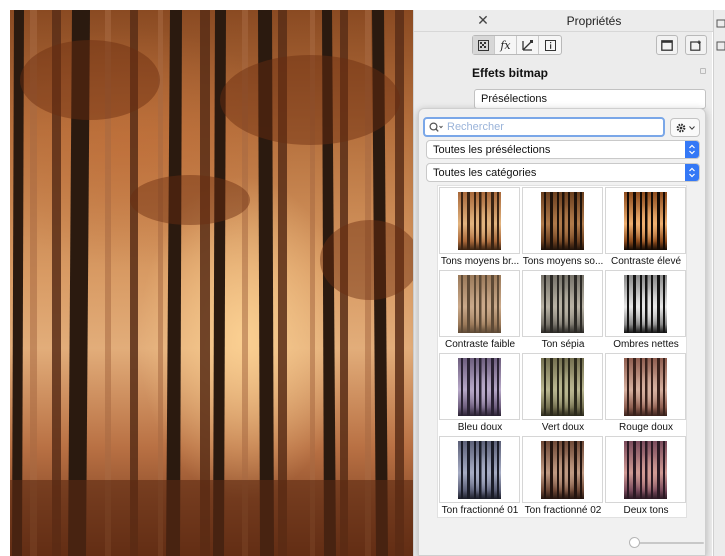  I want to click on preset-item: Contraste faible, so click(479, 310).